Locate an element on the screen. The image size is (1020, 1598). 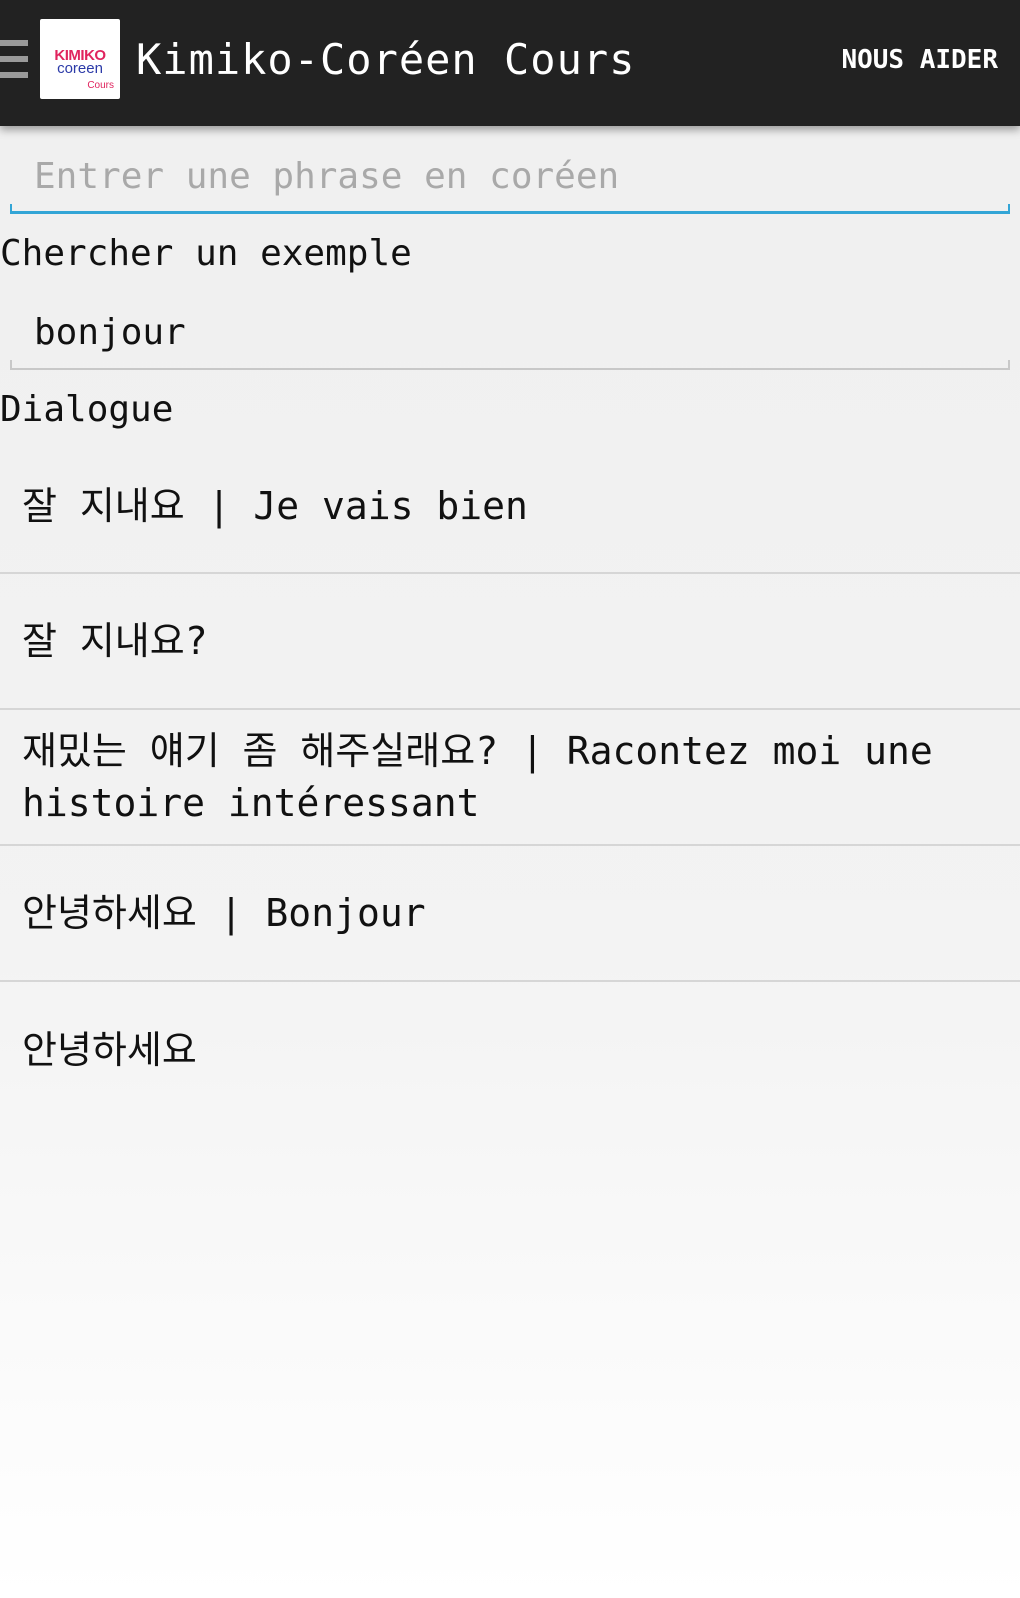
hamburger-menu-icon is located at coordinates (14, 62).